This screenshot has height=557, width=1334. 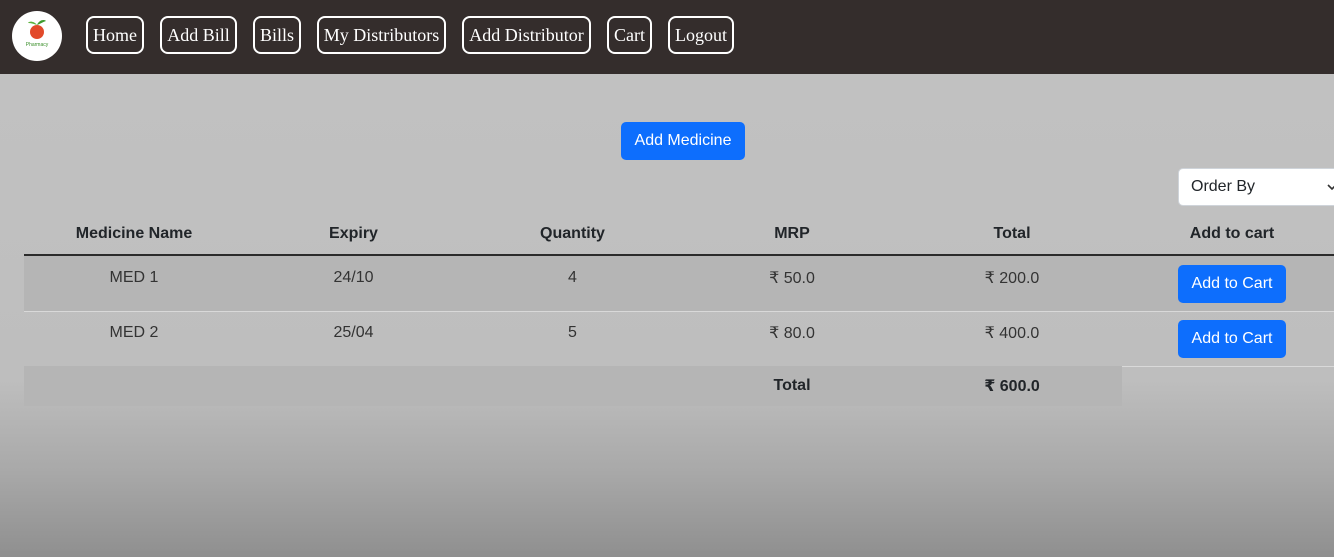 What do you see at coordinates (792, 333) in the screenshot?
I see `cell-mrp: ₹ 80.0` at bounding box center [792, 333].